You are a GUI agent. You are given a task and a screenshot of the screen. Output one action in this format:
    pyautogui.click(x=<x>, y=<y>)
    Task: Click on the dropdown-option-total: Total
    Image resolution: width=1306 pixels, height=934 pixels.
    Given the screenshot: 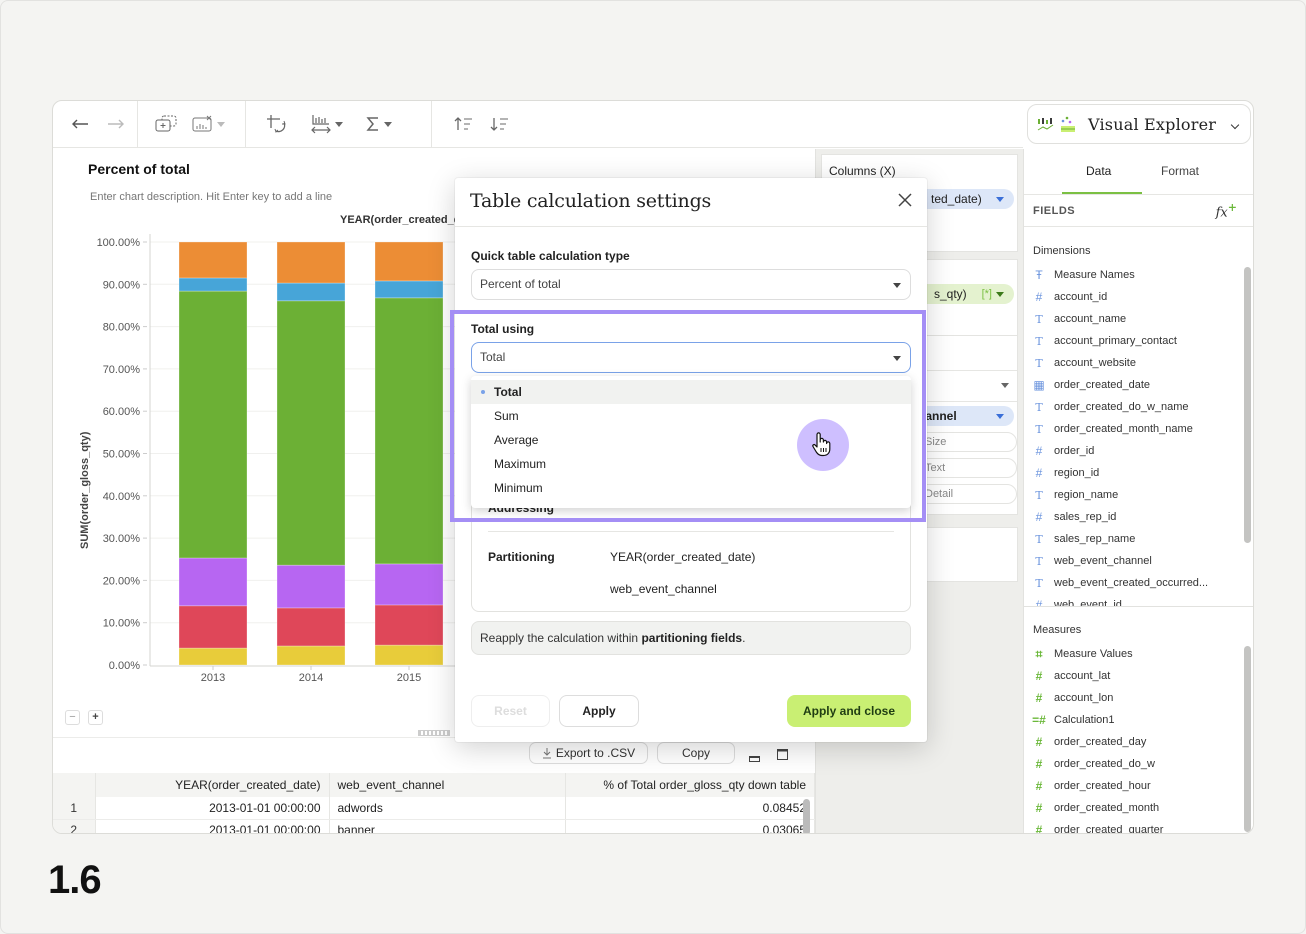 What is the action you would take?
    pyautogui.click(x=691, y=392)
    